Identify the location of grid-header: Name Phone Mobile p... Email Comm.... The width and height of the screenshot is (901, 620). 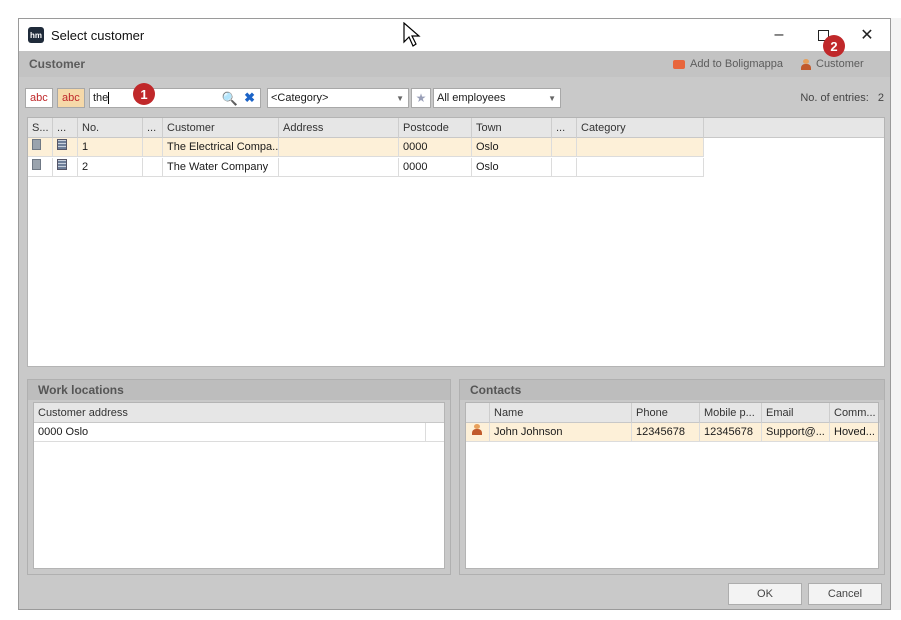
(673, 413).